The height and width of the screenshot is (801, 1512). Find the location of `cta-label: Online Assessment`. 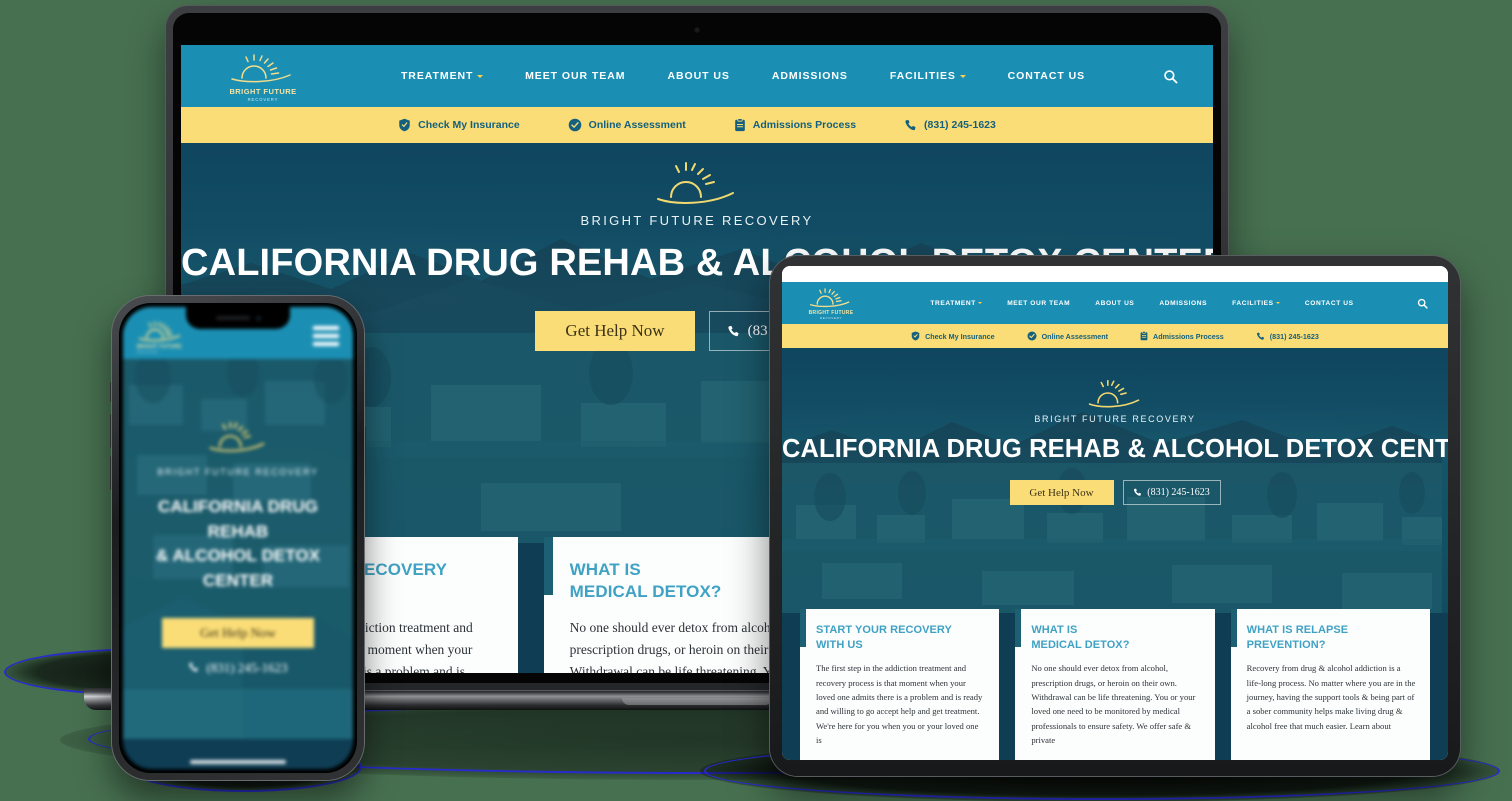

cta-label: Online Assessment is located at coordinates (637, 125).